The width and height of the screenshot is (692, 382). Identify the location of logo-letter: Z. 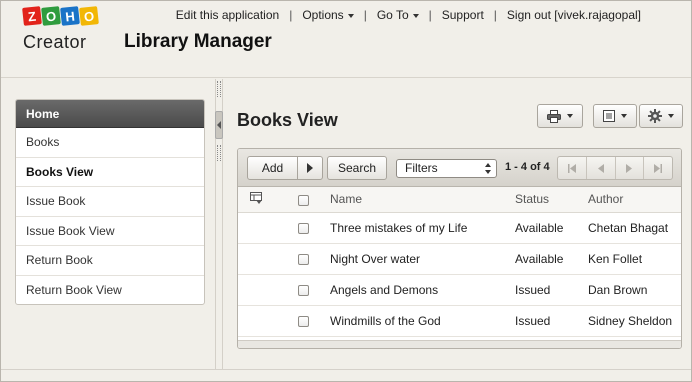
(32, 16).